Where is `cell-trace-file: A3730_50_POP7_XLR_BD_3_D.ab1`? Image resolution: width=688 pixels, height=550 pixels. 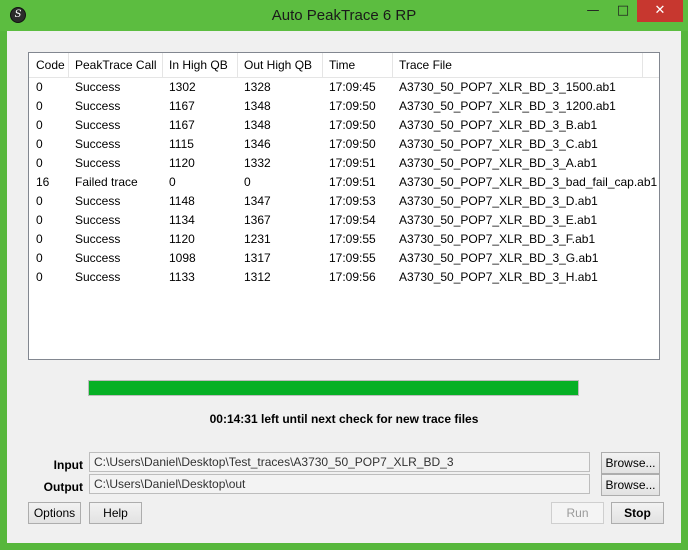
cell-trace-file: A3730_50_POP7_XLR_BD_3_D.ab1 is located at coordinates (498, 201).